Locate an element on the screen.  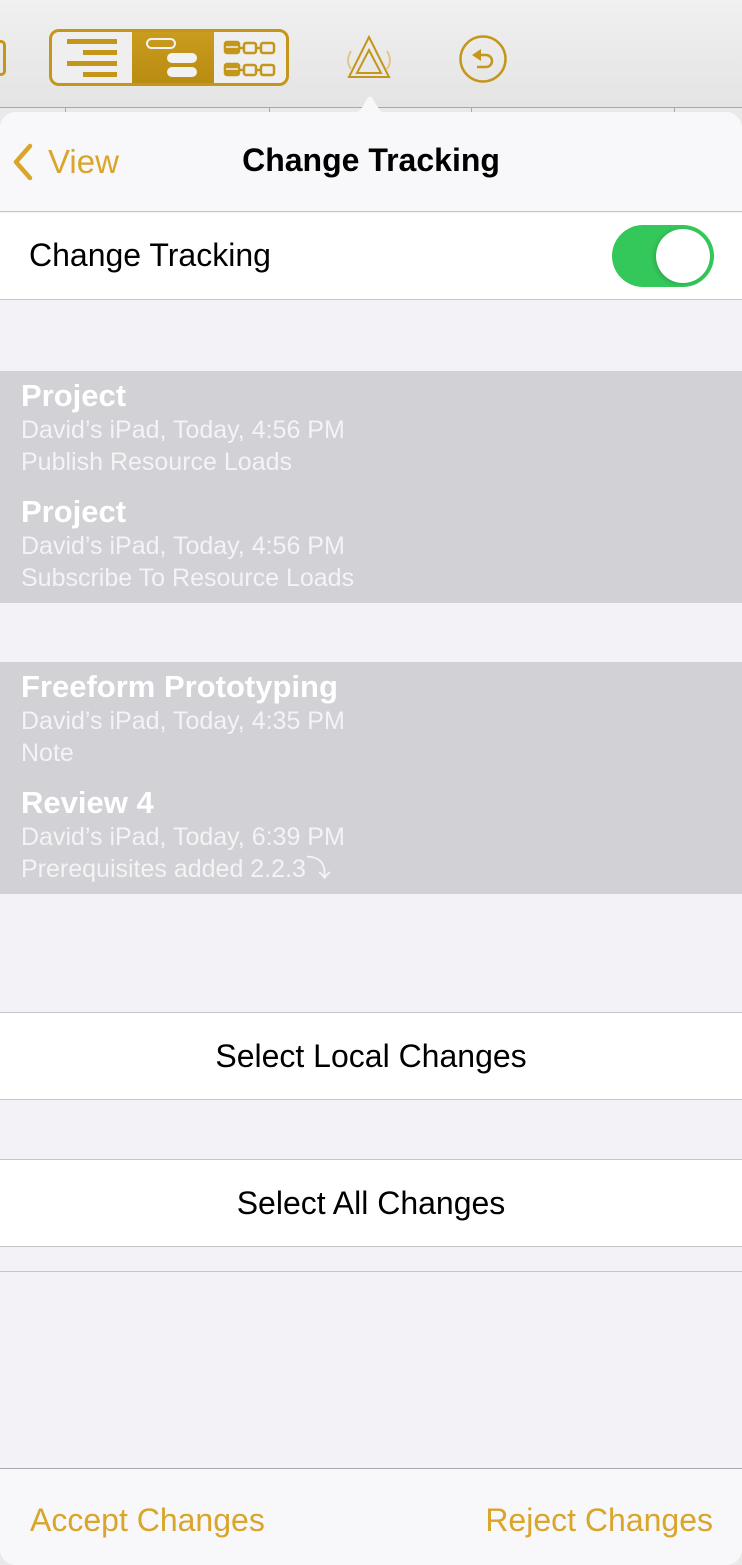
select-local-changes-label: Select Local Changes is located at coordinates (371, 1055).